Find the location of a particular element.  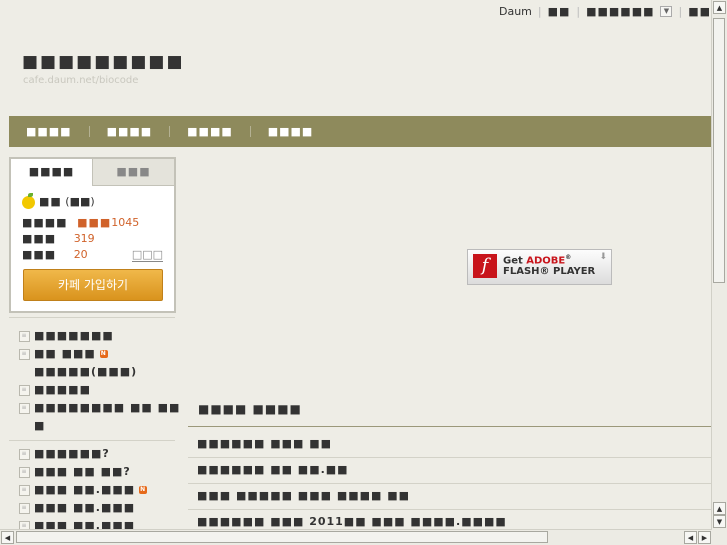

level-paren: (■■) is located at coordinates (80, 201).